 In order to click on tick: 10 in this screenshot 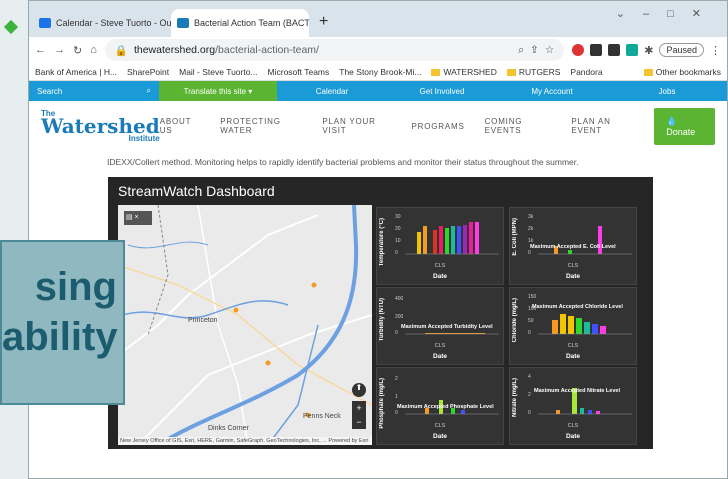, I will do `click(398, 241)`.